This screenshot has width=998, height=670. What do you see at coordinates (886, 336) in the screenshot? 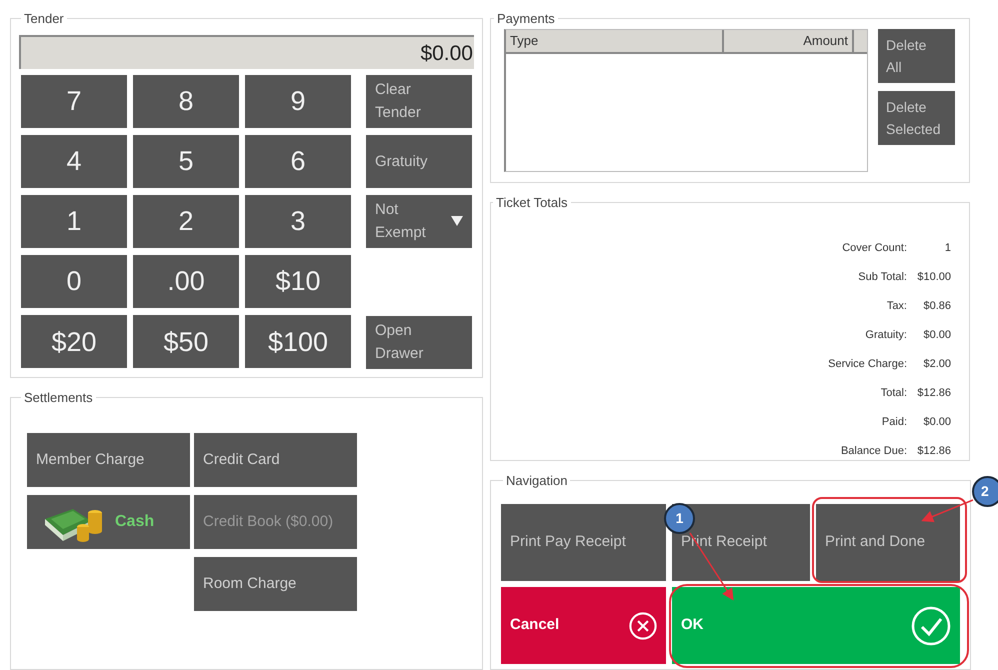
I see `total-label: Gratuity:` at bounding box center [886, 336].